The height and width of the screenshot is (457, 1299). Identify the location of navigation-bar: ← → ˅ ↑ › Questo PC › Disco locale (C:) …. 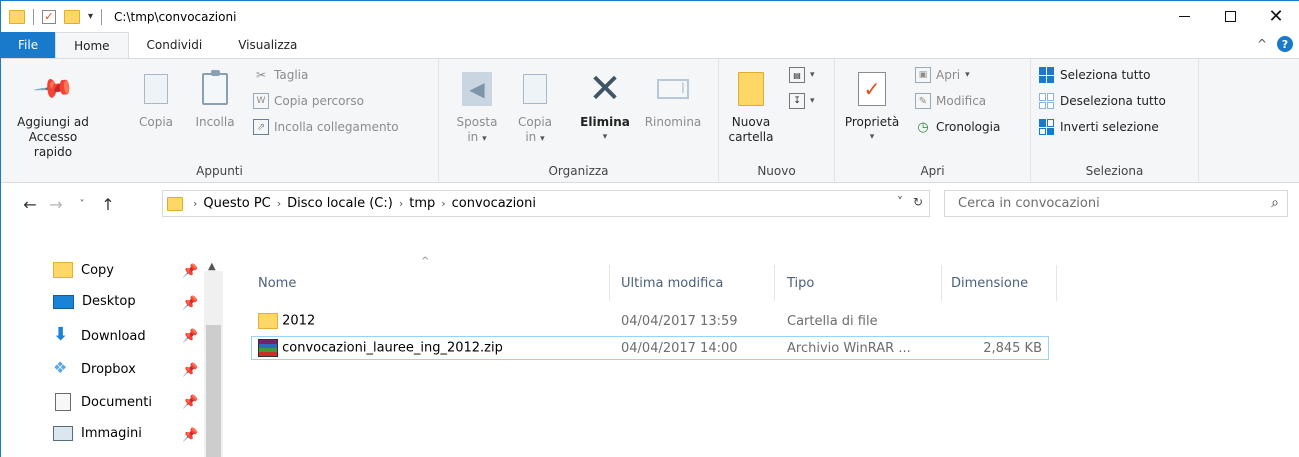
(650, 205).